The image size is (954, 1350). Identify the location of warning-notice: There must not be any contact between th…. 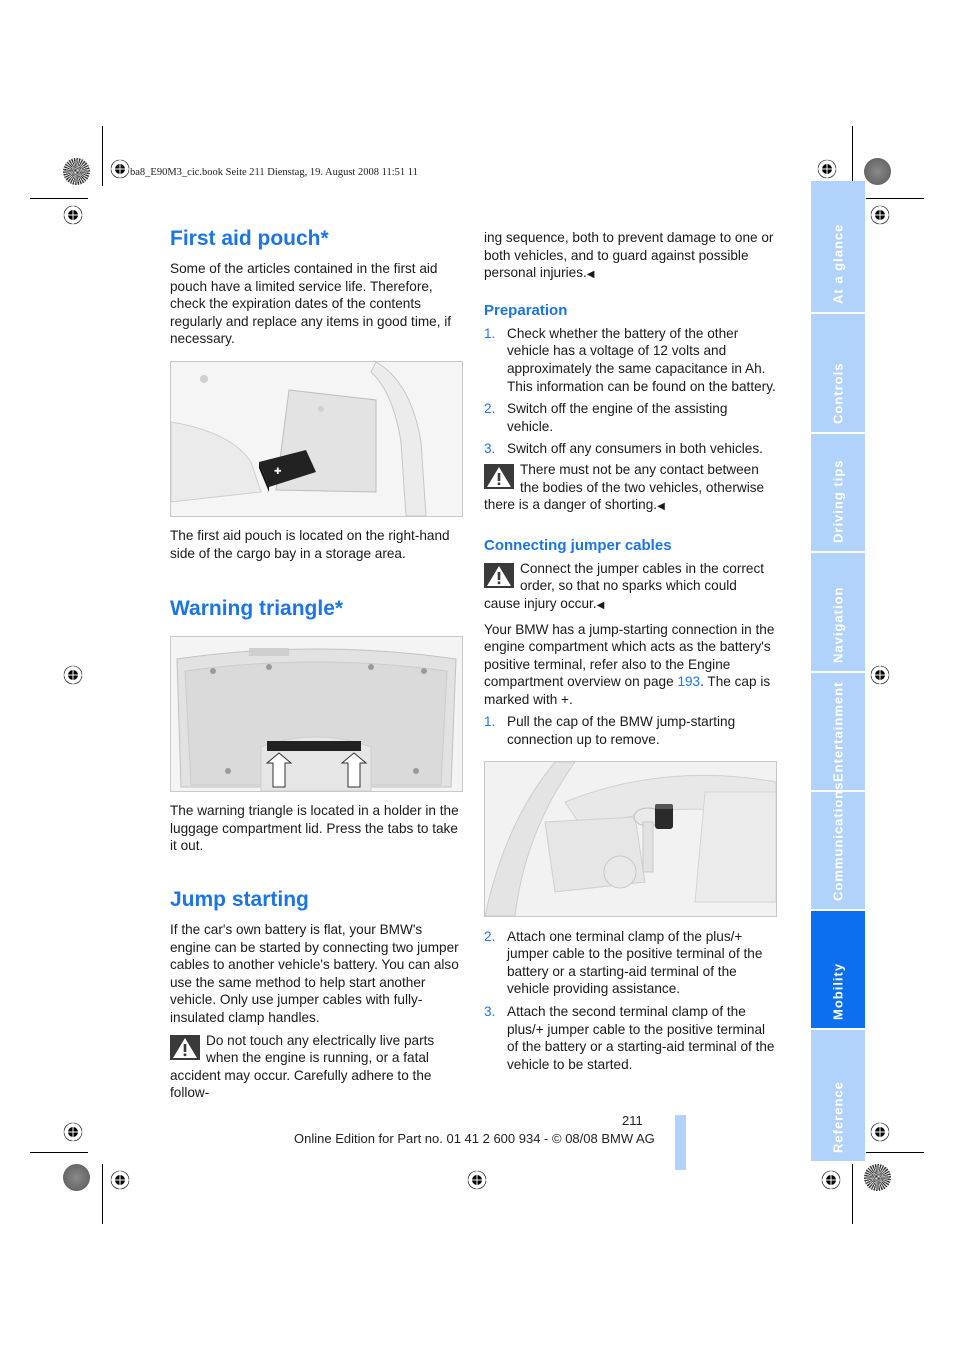
(630, 488).